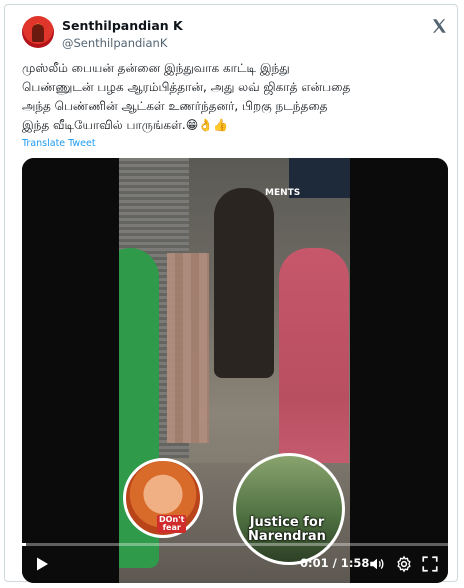  I want to click on translate-link: Translate Tweet, so click(59, 143).